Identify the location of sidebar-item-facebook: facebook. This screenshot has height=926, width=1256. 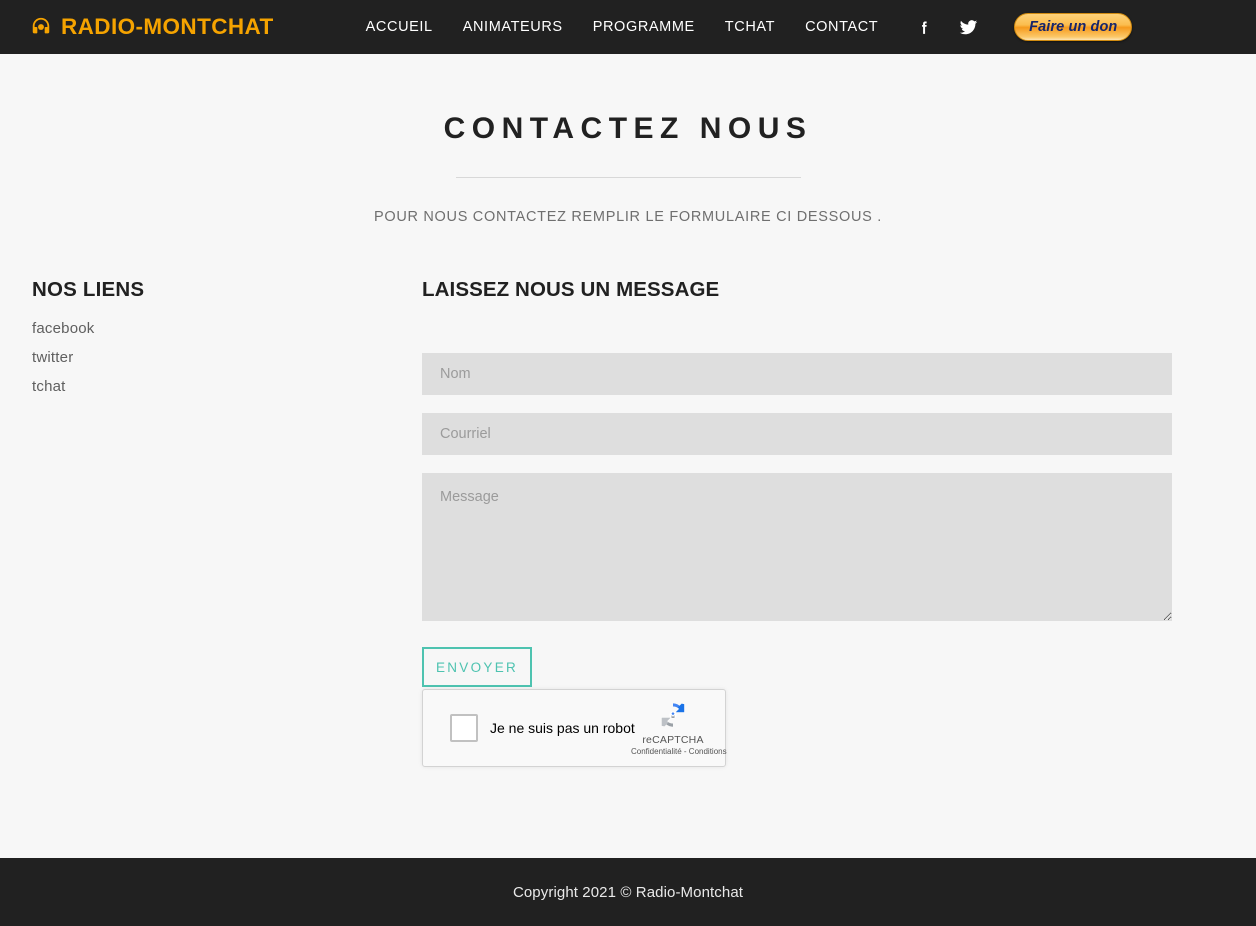
(63, 328).